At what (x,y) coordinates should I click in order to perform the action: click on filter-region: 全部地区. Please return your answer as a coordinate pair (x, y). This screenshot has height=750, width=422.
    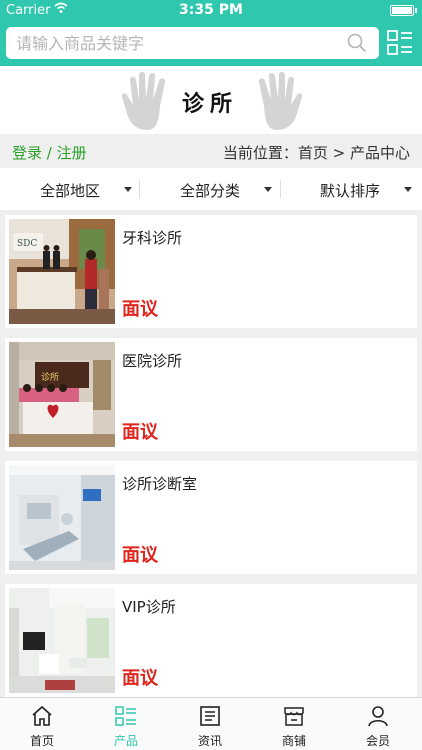
    Looking at the image, I should click on (70, 189).